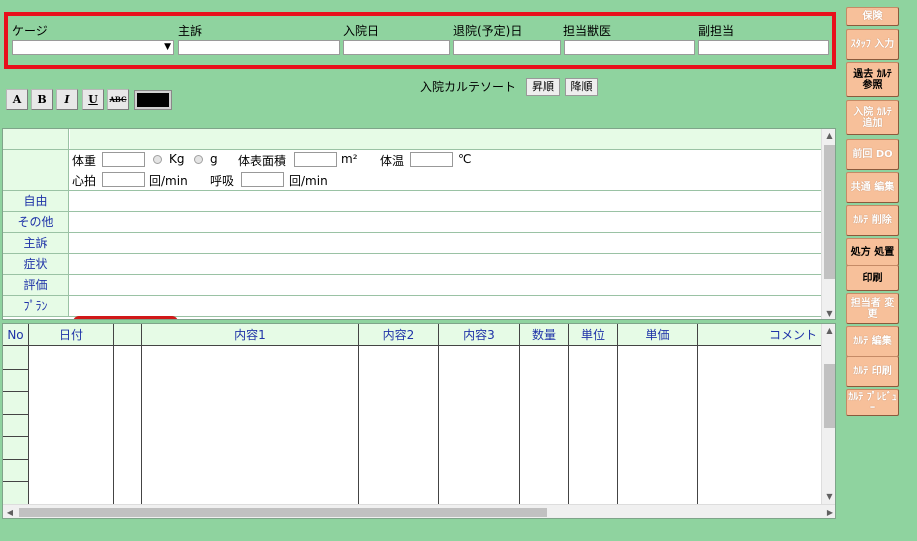 The width and height of the screenshot is (917, 541). What do you see at coordinates (123, 159) in the screenshot?
I see `weight-input` at bounding box center [123, 159].